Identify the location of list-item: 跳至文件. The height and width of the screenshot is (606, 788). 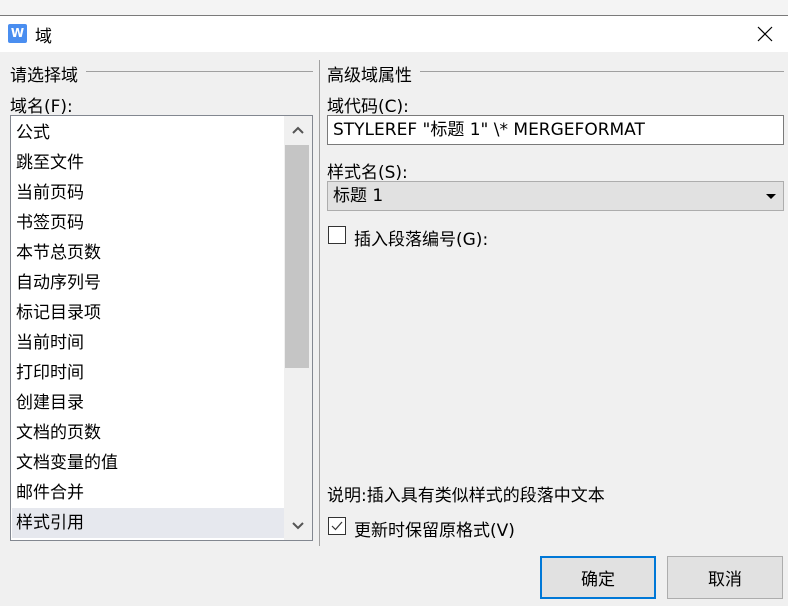
(150, 163).